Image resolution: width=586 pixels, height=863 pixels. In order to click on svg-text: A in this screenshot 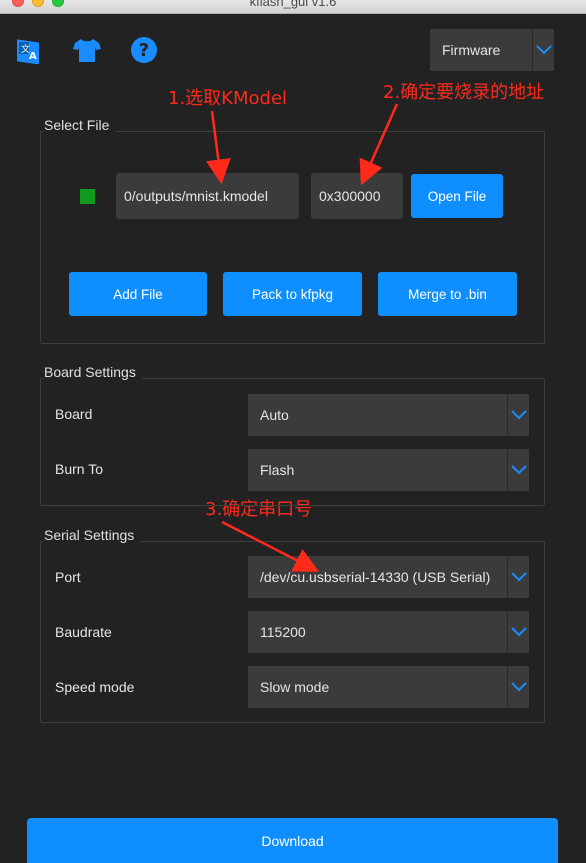, I will do `click(33, 56)`.